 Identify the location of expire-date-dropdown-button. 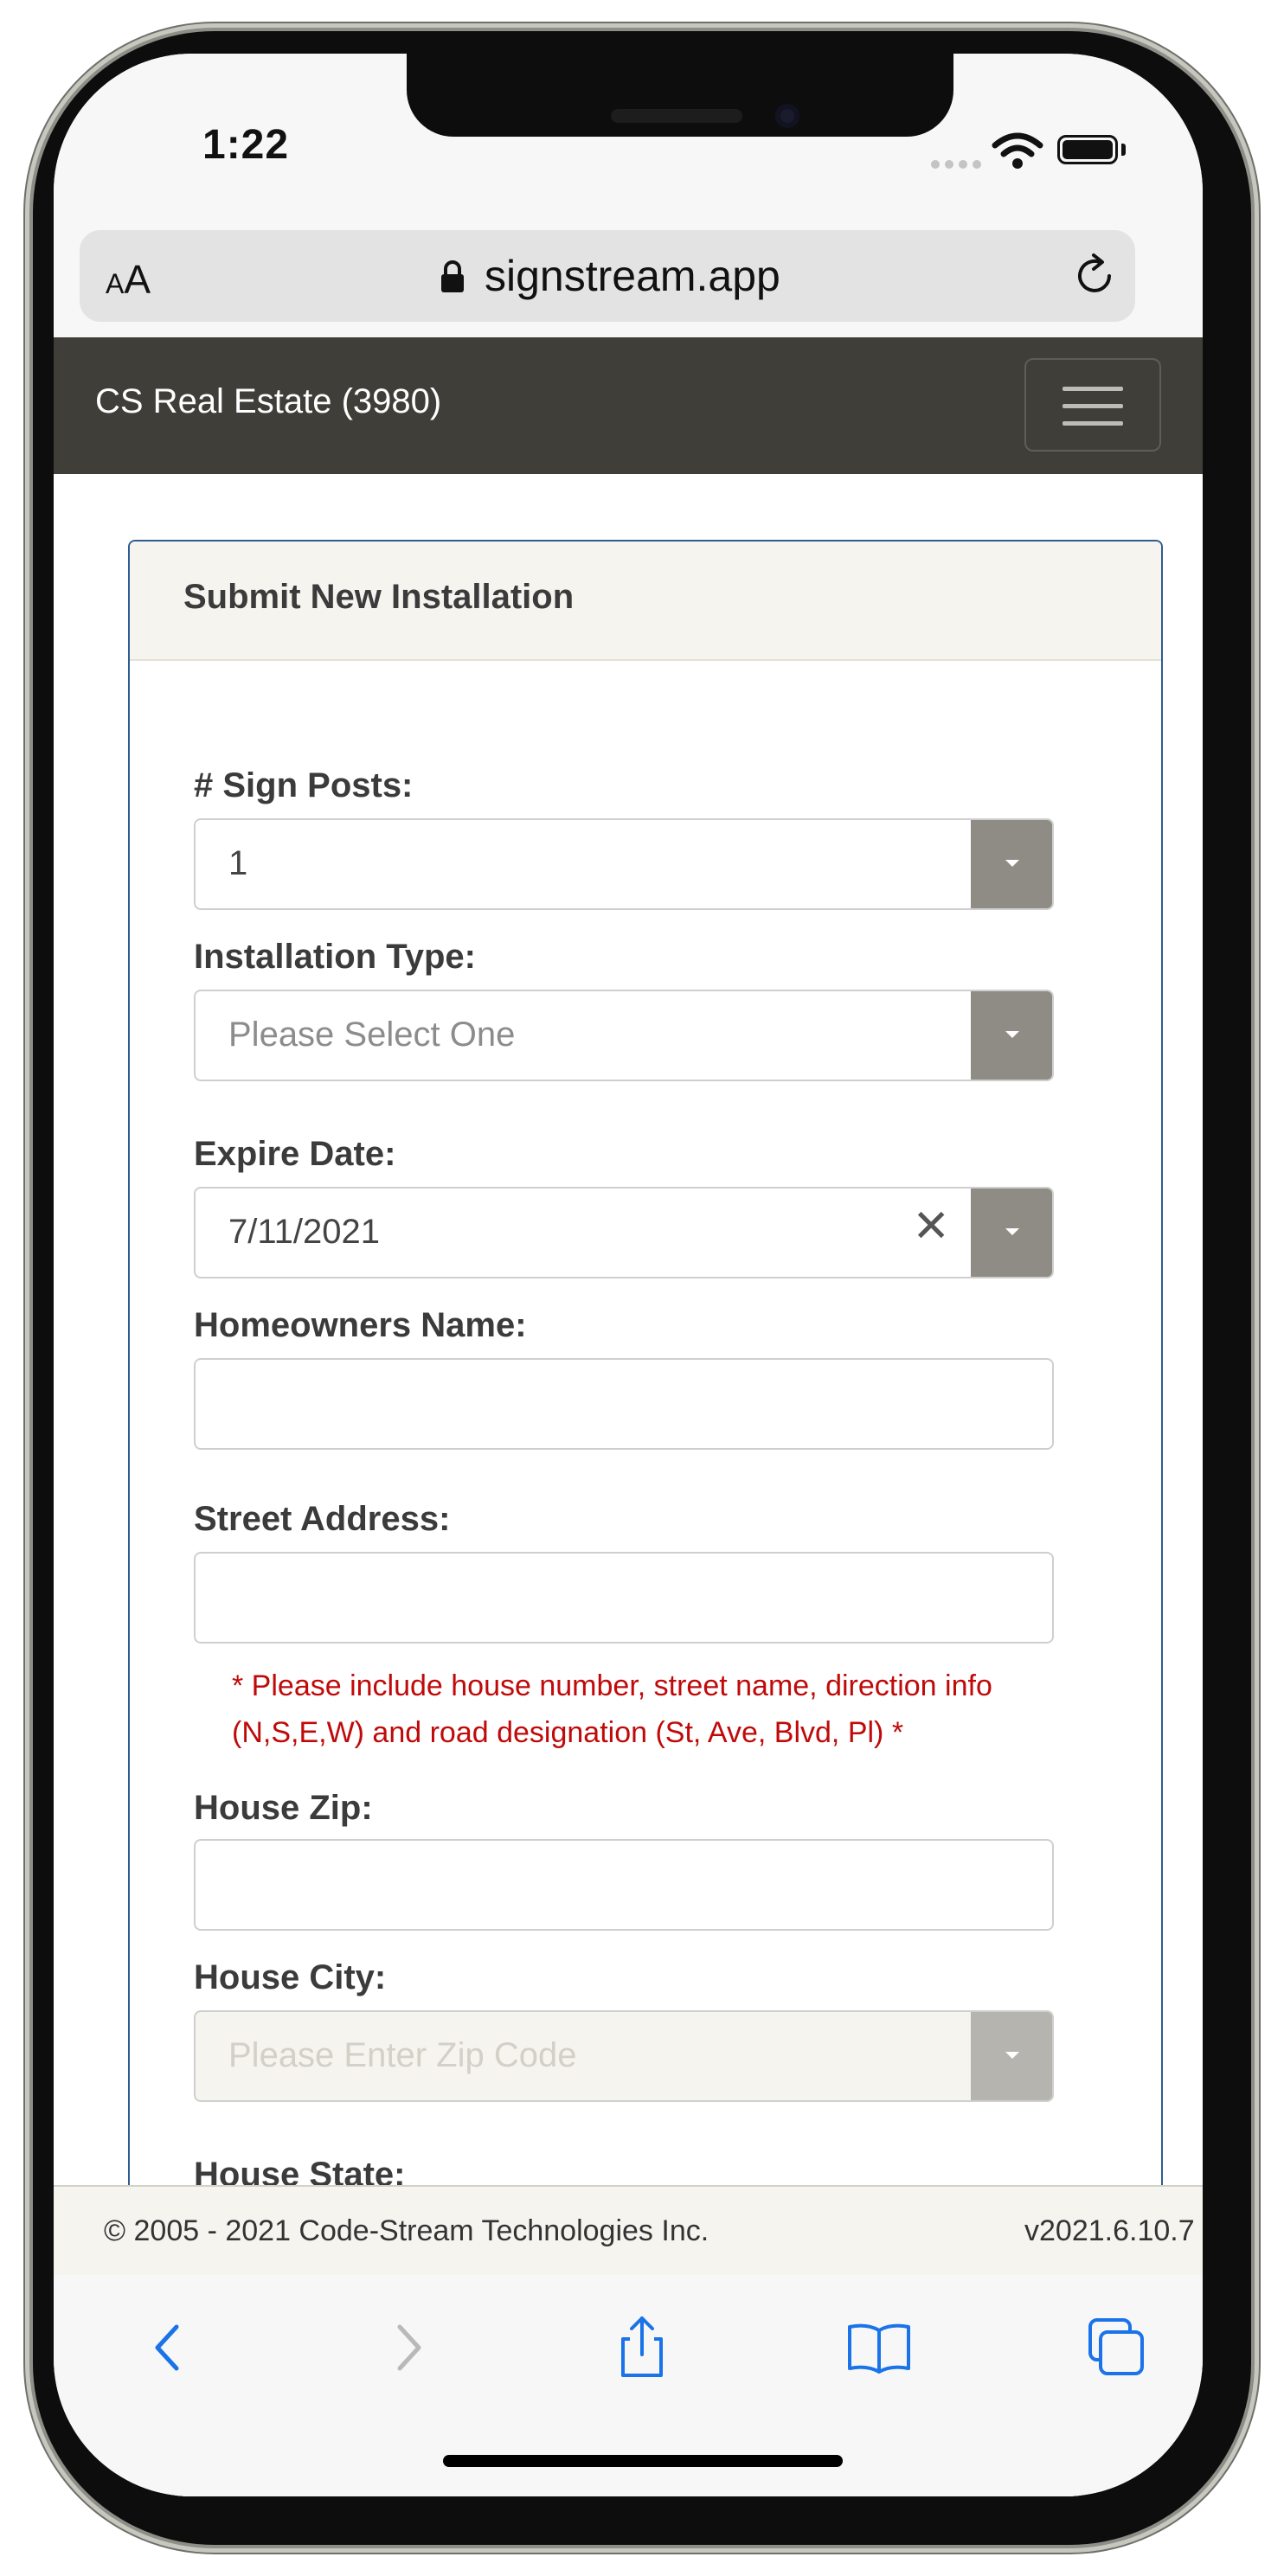
(1011, 1233).